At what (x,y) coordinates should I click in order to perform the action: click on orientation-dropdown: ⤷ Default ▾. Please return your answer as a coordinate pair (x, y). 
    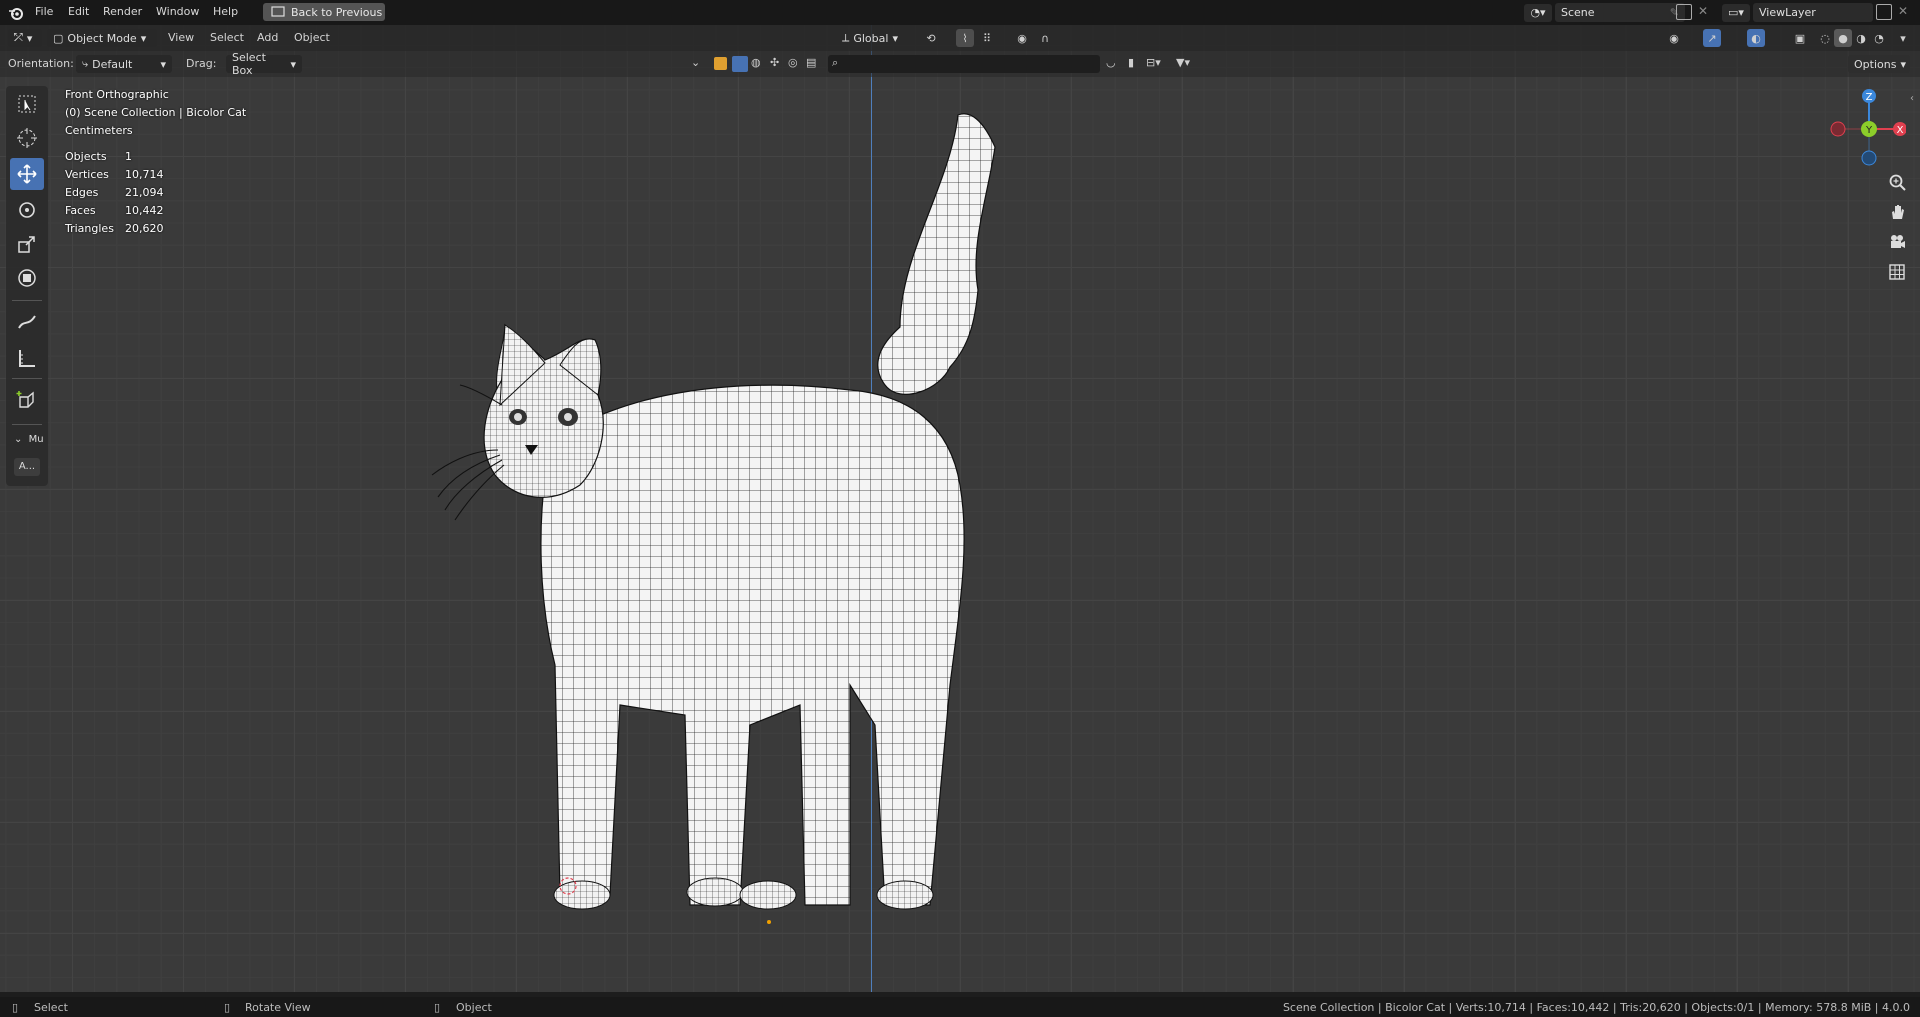
    Looking at the image, I should click on (124, 64).